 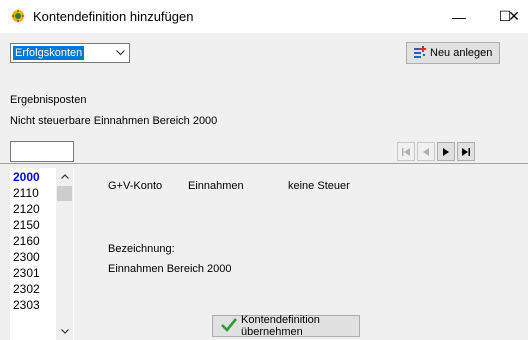 I want to click on account-category: Einnahmen, so click(x=216, y=186).